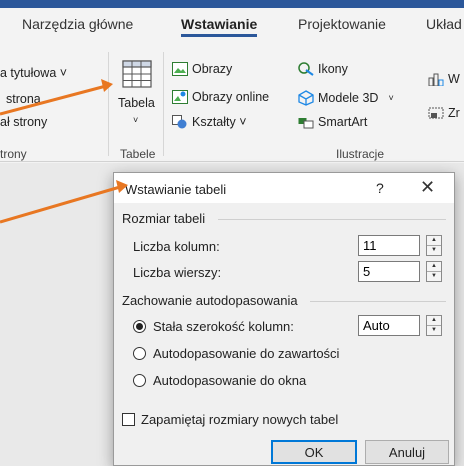 The width and height of the screenshot is (464, 466). What do you see at coordinates (179, 122) in the screenshot?
I see `shapes-icon` at bounding box center [179, 122].